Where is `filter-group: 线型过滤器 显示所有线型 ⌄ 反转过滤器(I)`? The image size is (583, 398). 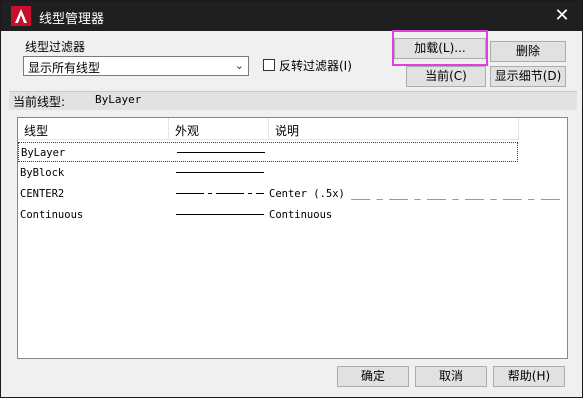
filter-group: 线型过滤器 显示所有线型 ⌄ 反转过滤器(I) is located at coordinates (204, 59).